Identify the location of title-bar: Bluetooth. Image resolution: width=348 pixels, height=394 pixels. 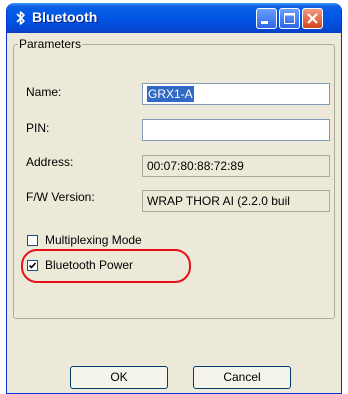
(174, 18).